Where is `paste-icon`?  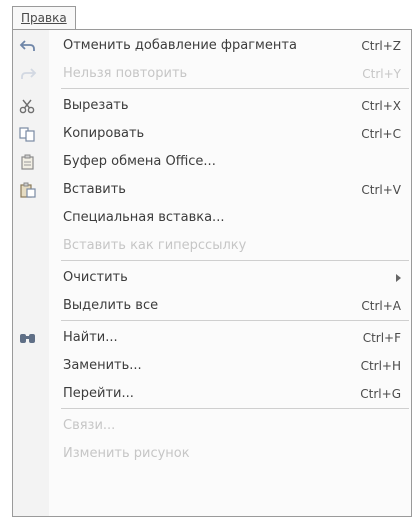
paste-icon is located at coordinates (28, 190).